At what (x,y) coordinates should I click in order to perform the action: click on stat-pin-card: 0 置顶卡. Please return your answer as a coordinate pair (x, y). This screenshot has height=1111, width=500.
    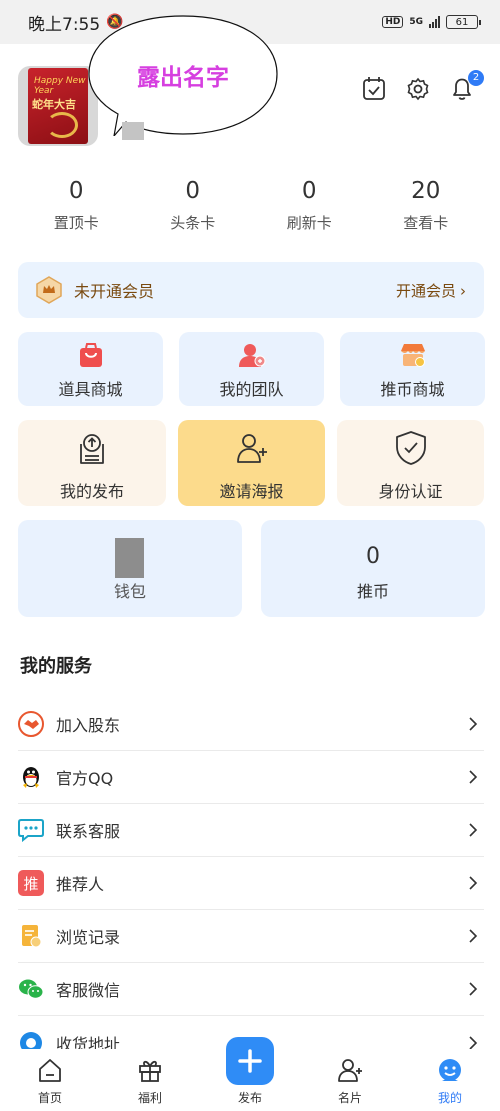
    Looking at the image, I should click on (76, 204).